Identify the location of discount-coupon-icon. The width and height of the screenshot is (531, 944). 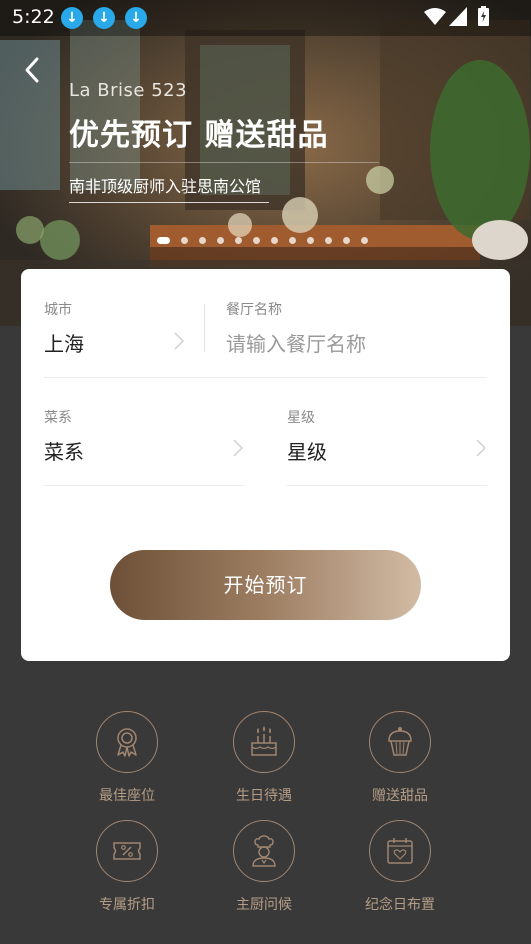
(127, 851).